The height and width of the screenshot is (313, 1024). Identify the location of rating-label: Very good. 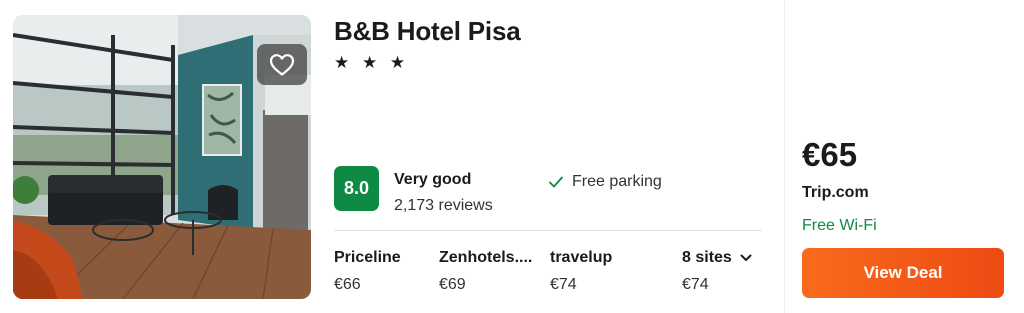
(433, 179).